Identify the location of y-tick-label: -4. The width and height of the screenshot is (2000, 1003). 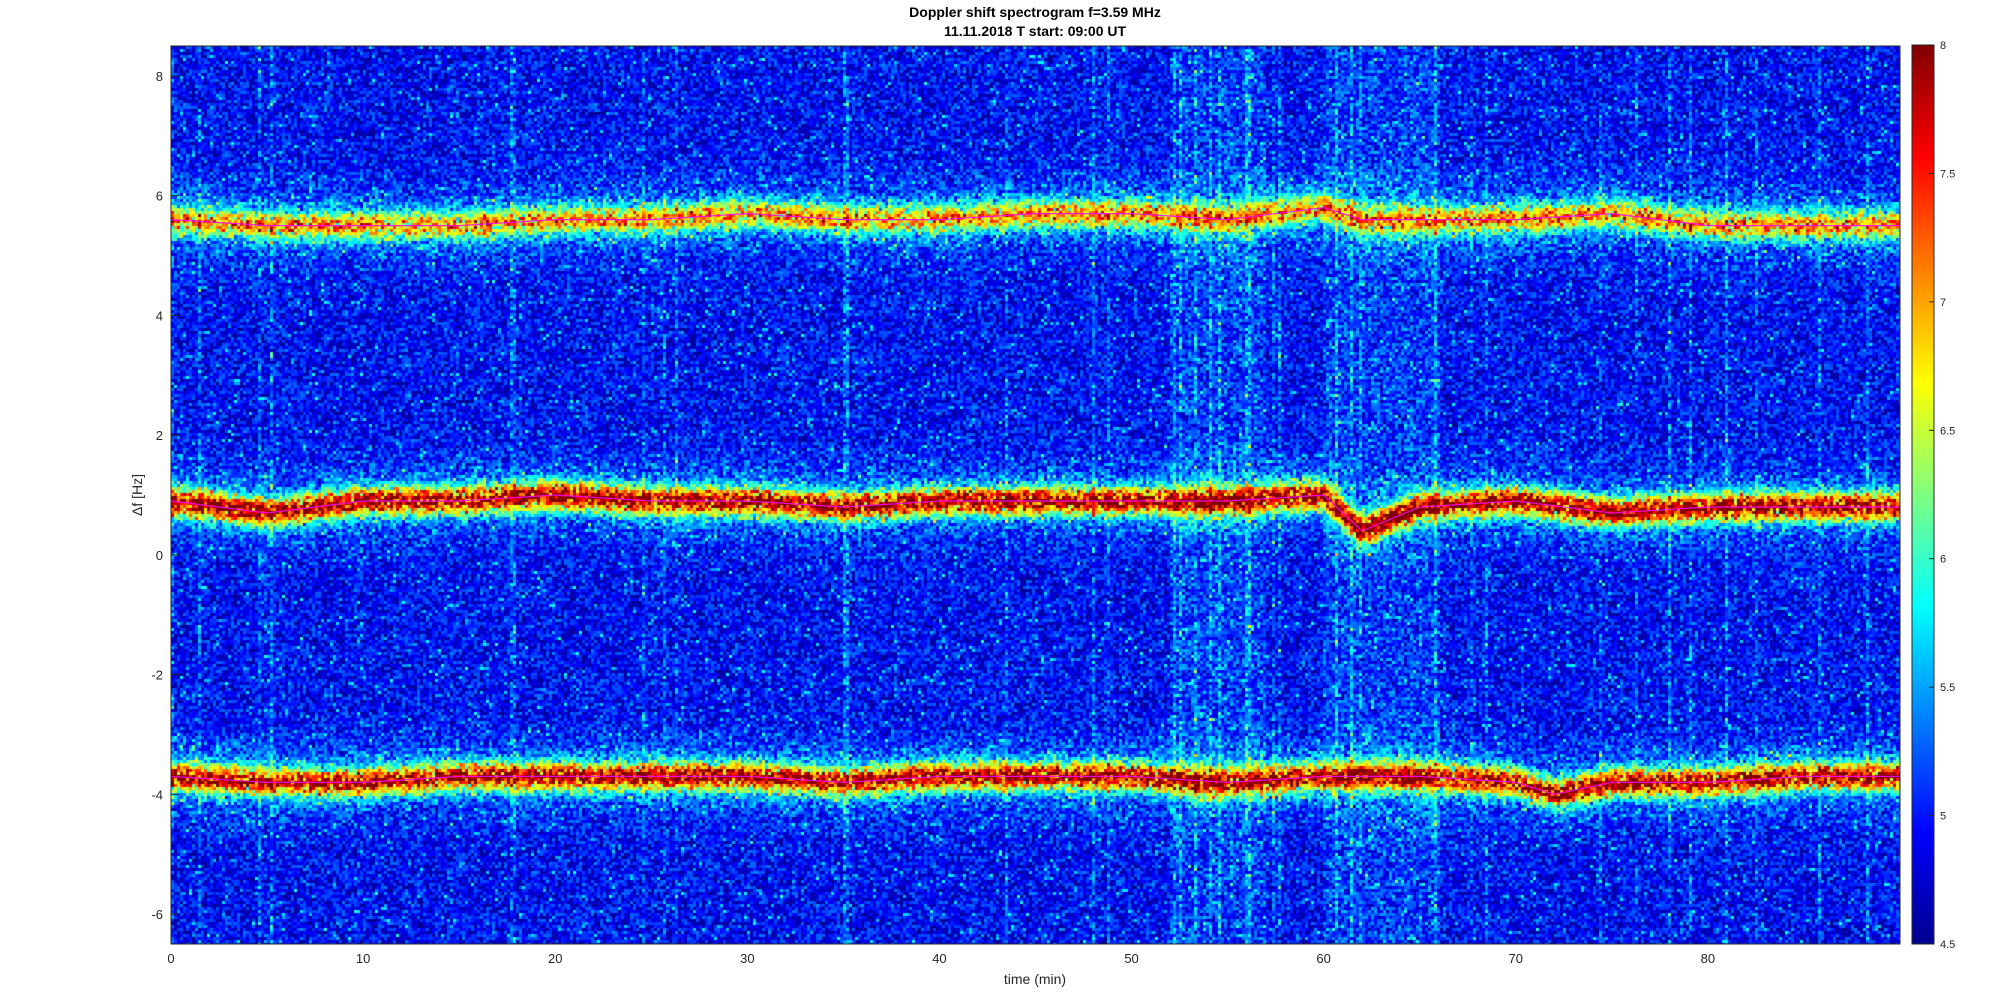
(157, 794).